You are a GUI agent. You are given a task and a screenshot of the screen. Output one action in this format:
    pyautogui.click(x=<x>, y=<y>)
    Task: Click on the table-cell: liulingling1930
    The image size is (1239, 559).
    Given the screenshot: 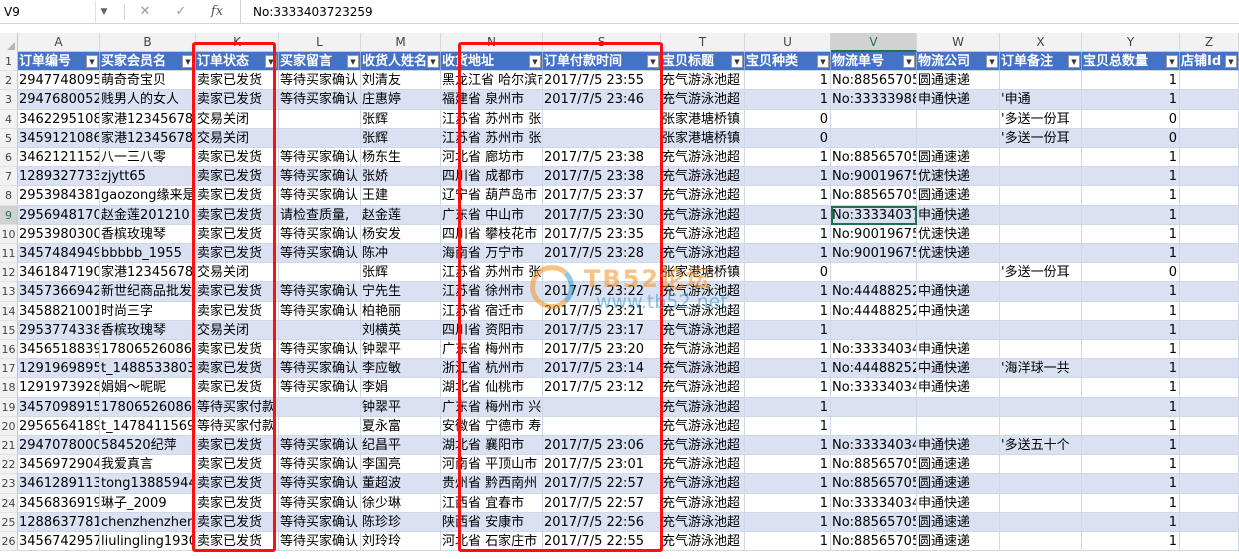 What is the action you would take?
    pyautogui.click(x=148, y=542)
    